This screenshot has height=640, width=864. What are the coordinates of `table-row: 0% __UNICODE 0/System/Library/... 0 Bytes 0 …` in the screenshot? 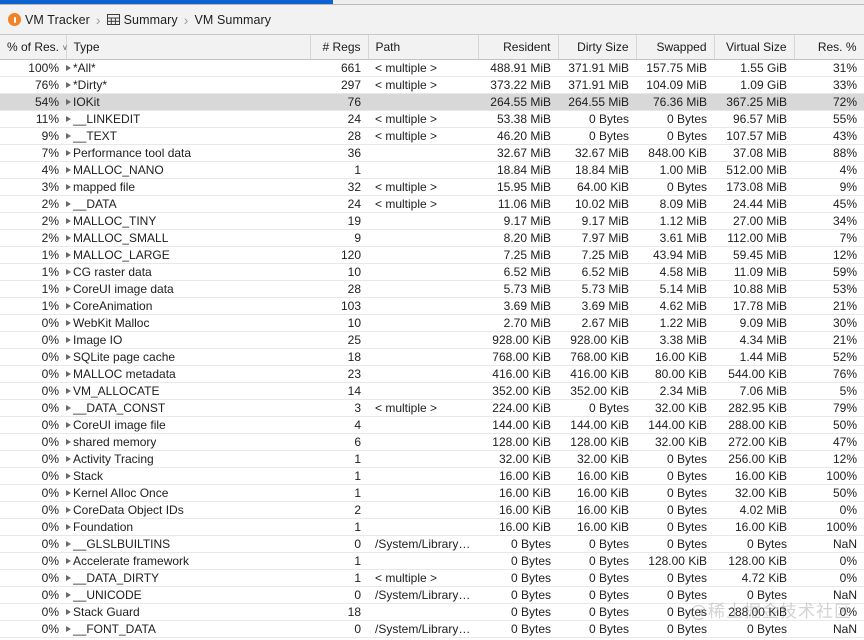 It's located at (432, 595).